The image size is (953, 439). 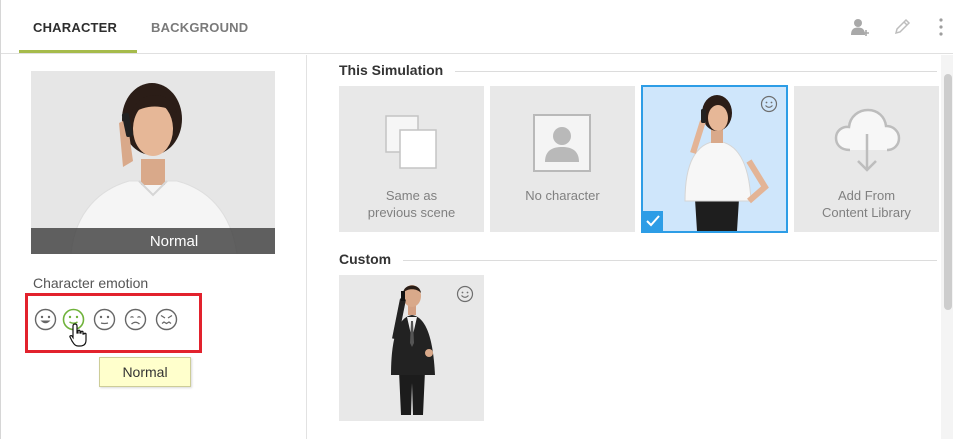 I want to click on add-character-icon, so click(x=860, y=27).